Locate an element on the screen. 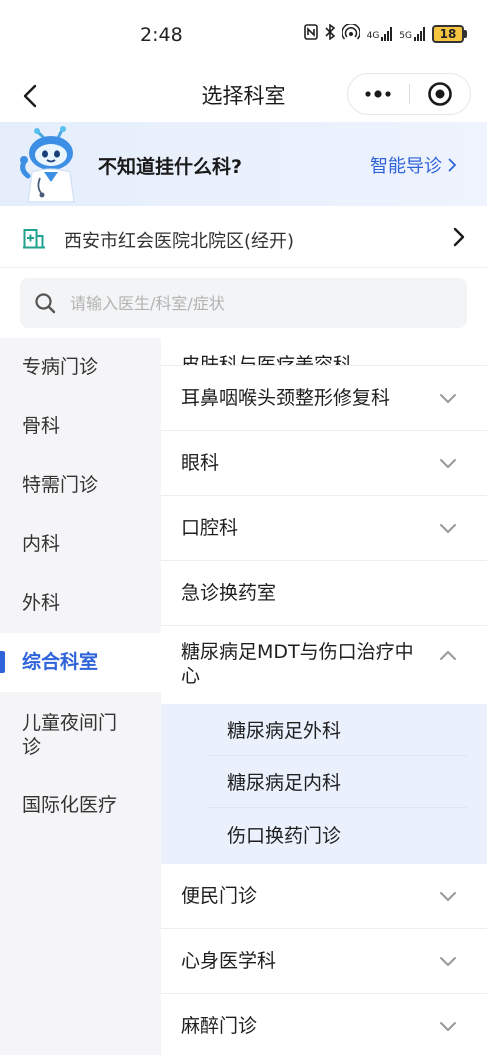  mini-program-capsule is located at coordinates (409, 94).